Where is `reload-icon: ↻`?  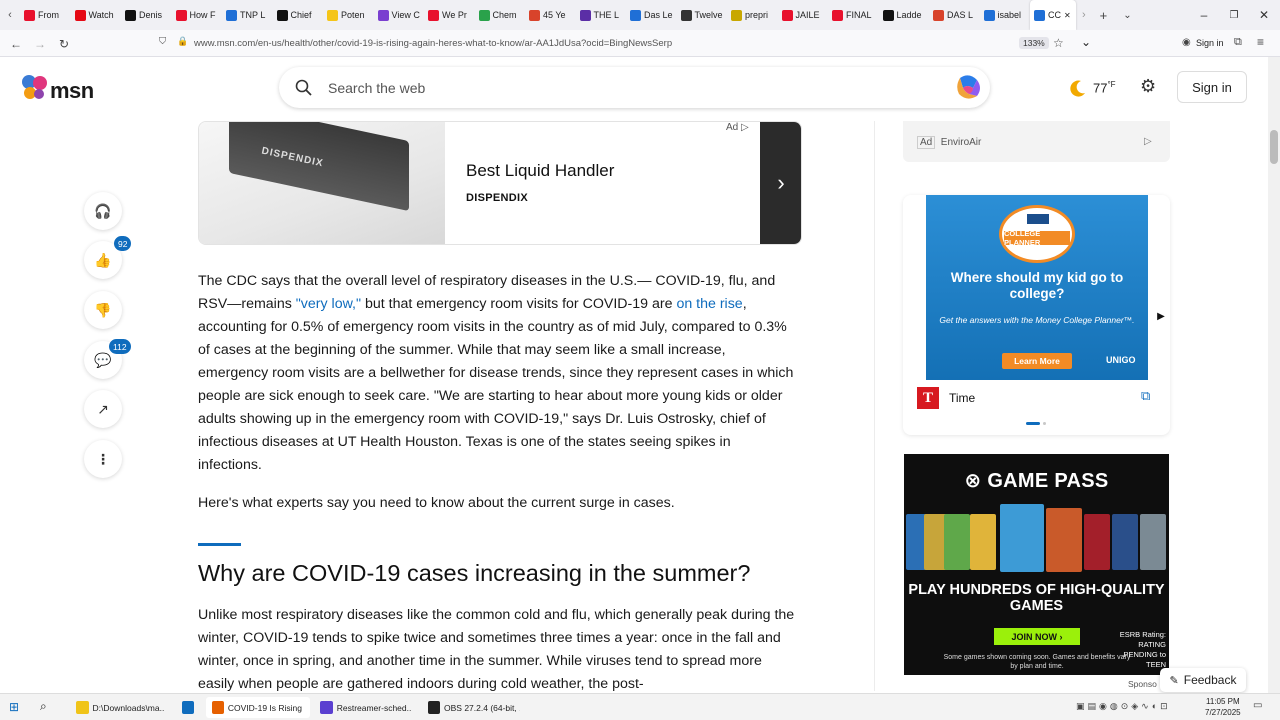
reload-icon: ↻ is located at coordinates (64, 44).